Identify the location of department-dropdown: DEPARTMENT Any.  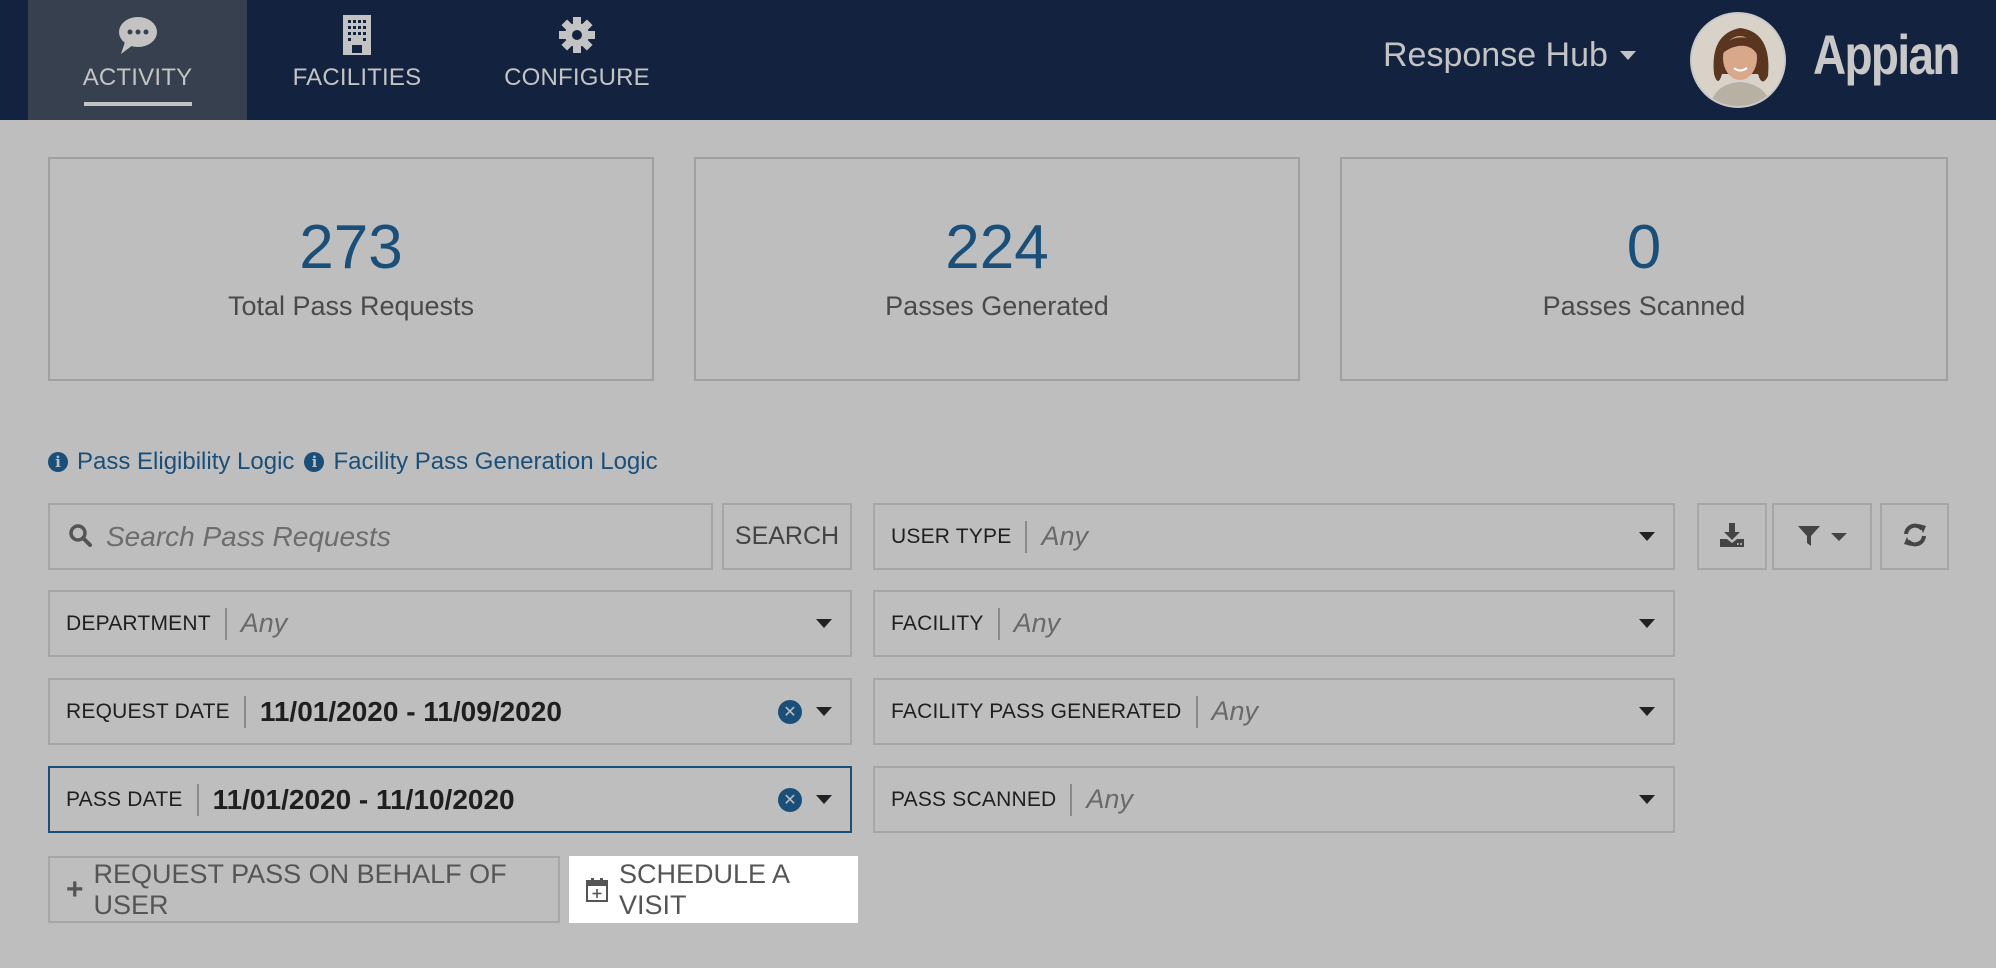
(450, 623).